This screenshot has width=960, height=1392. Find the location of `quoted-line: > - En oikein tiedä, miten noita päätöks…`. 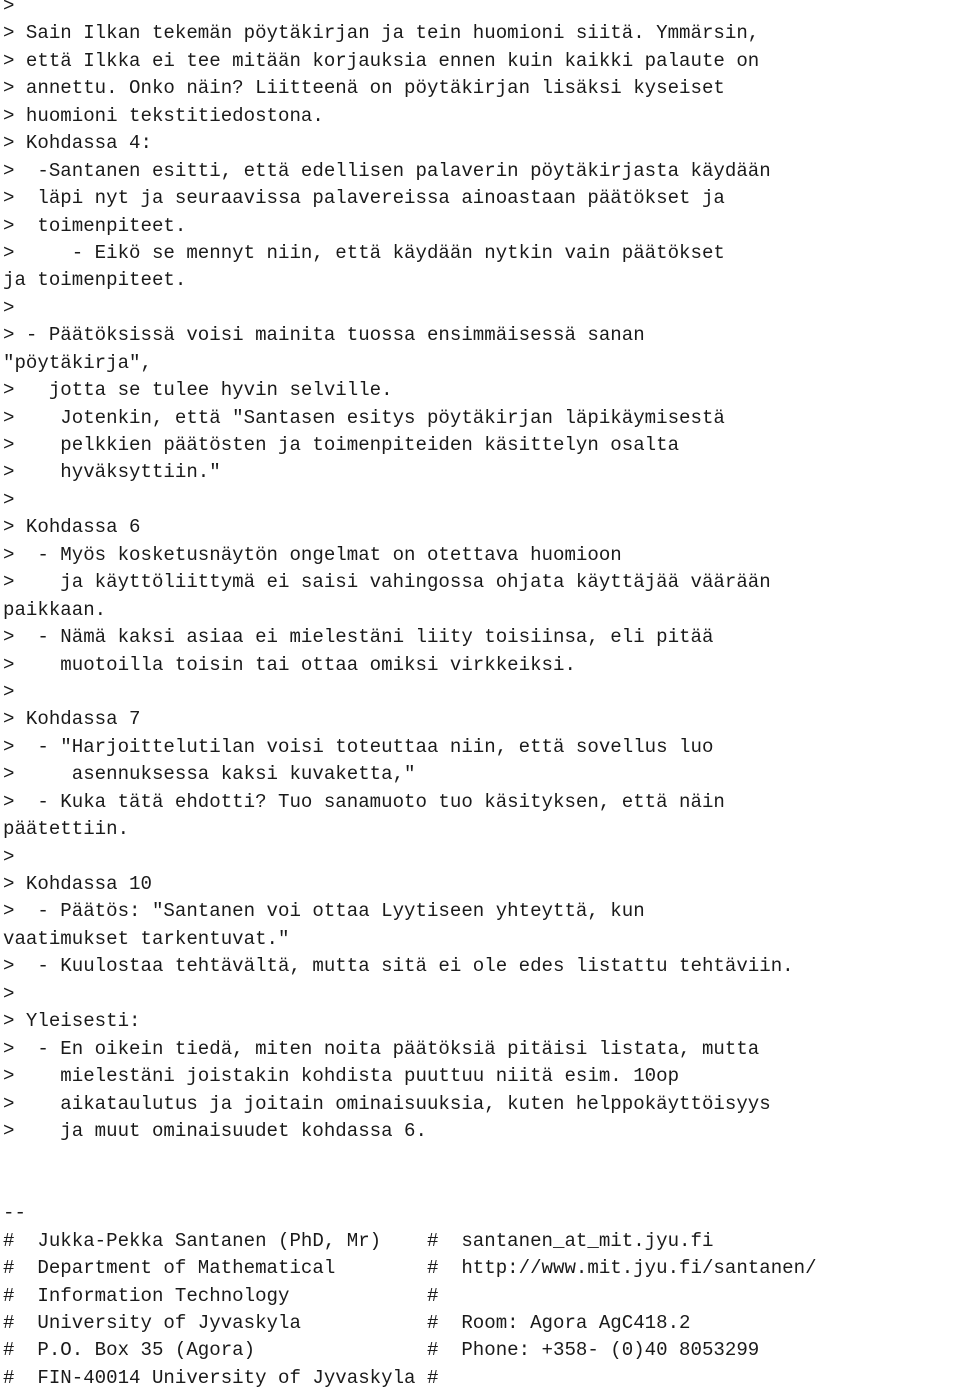

quoted-line: > - En oikein tiedä, miten noita päätöks… is located at coordinates (381, 1048).